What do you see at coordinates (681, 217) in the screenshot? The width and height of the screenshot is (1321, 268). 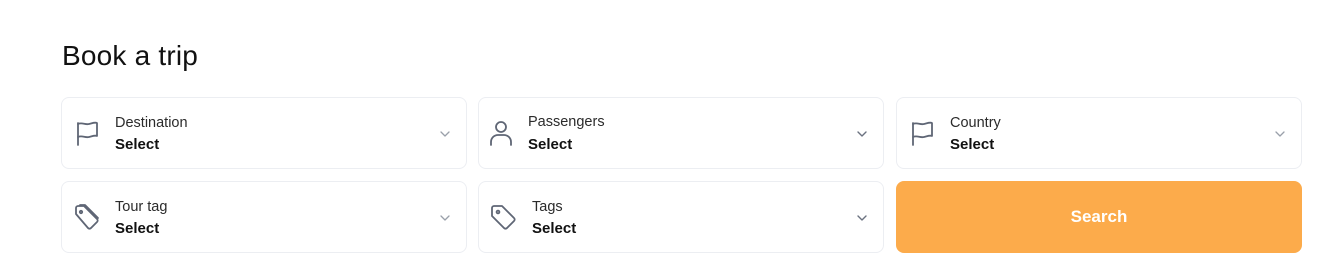 I see `tags-select: Tags Select` at bounding box center [681, 217].